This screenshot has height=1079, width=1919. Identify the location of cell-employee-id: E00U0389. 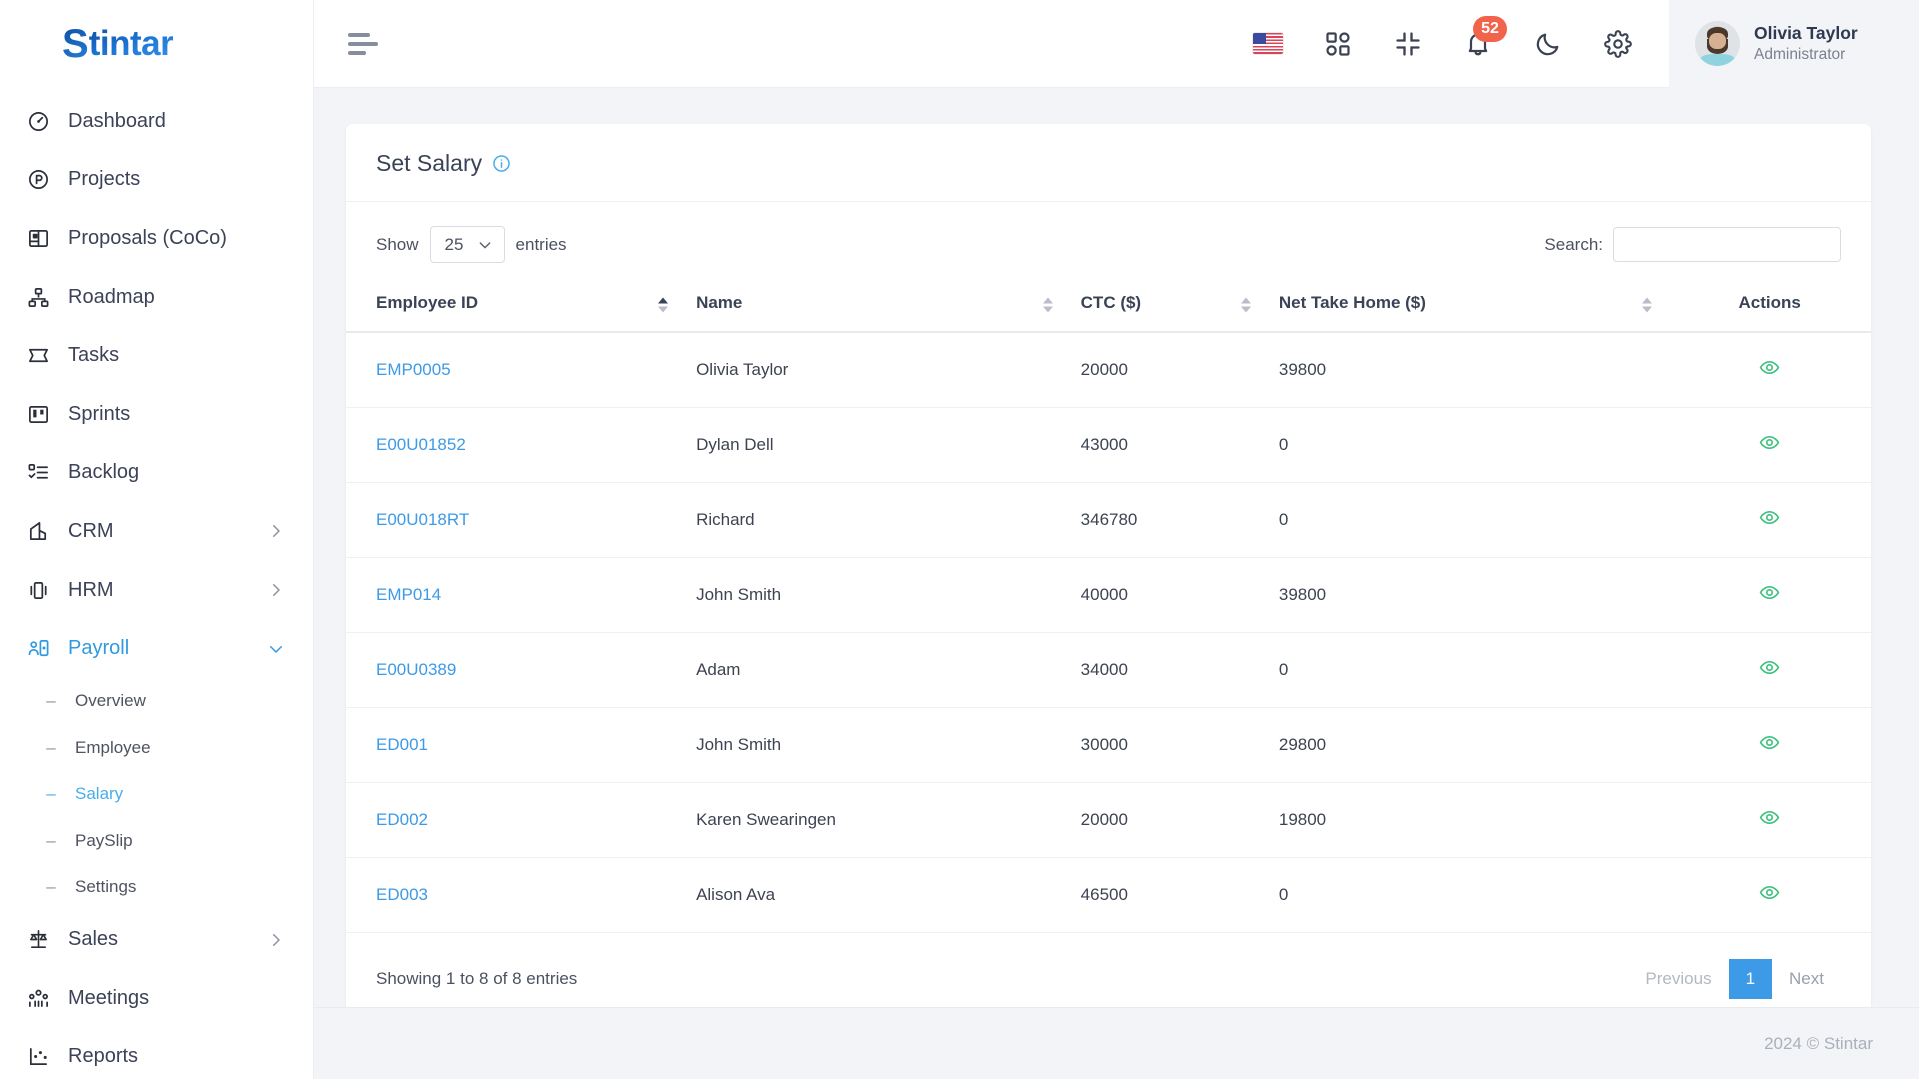
(515, 670).